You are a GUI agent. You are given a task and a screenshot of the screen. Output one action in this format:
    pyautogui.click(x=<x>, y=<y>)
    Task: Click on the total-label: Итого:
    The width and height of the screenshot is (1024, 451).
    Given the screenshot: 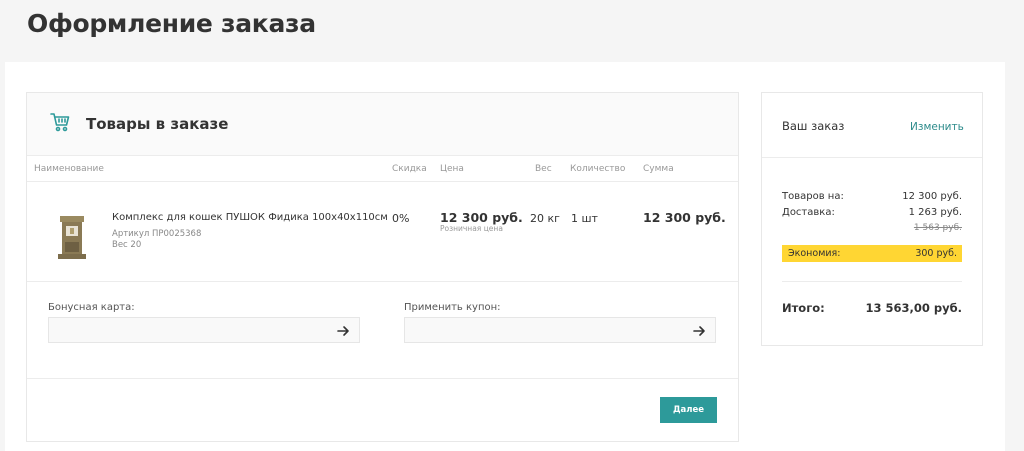 What is the action you would take?
    pyautogui.click(x=803, y=308)
    